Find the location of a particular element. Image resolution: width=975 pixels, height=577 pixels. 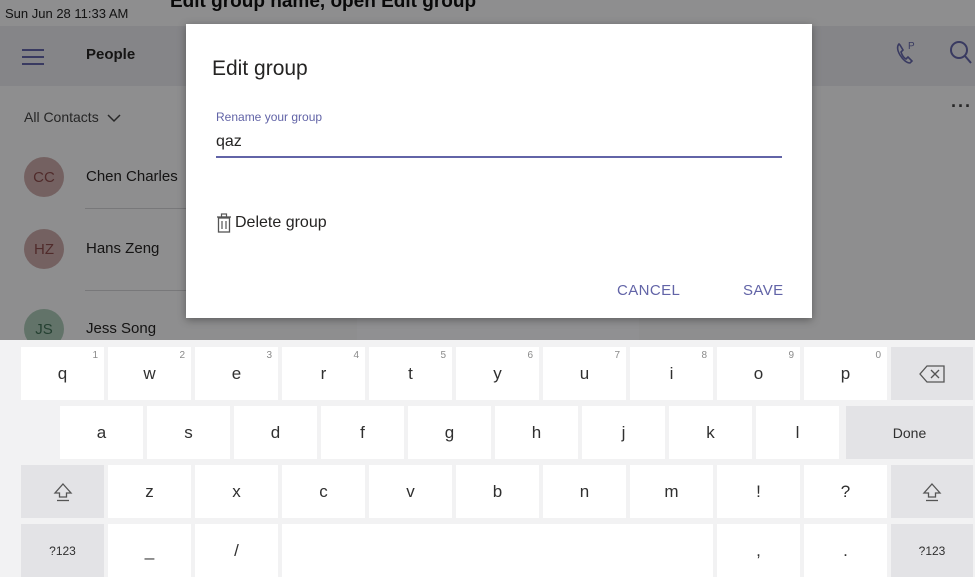

key-comma: , is located at coordinates (758, 550).